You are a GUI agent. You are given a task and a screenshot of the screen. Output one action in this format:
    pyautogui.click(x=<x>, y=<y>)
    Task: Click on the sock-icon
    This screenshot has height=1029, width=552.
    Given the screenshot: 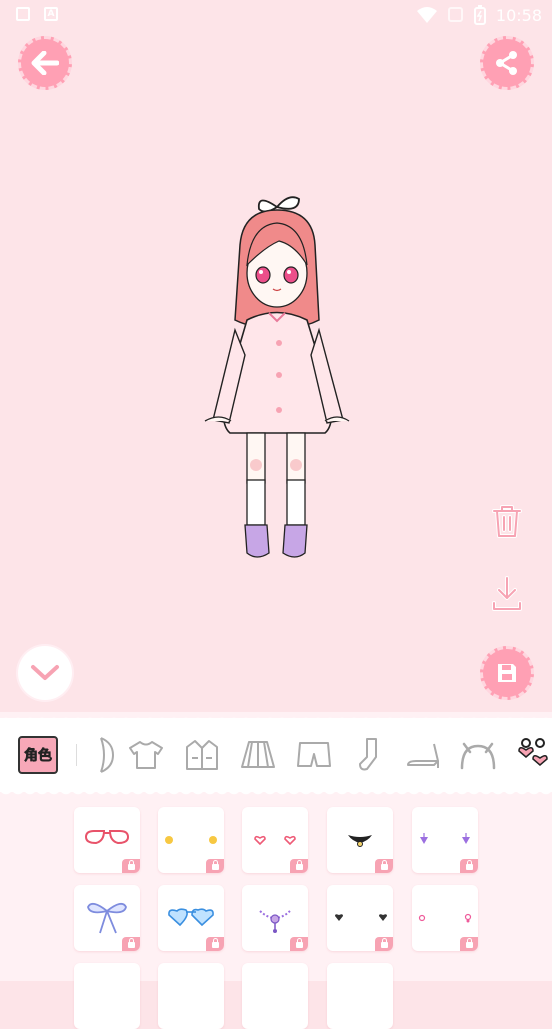 What is the action you would take?
    pyautogui.click(x=368, y=754)
    